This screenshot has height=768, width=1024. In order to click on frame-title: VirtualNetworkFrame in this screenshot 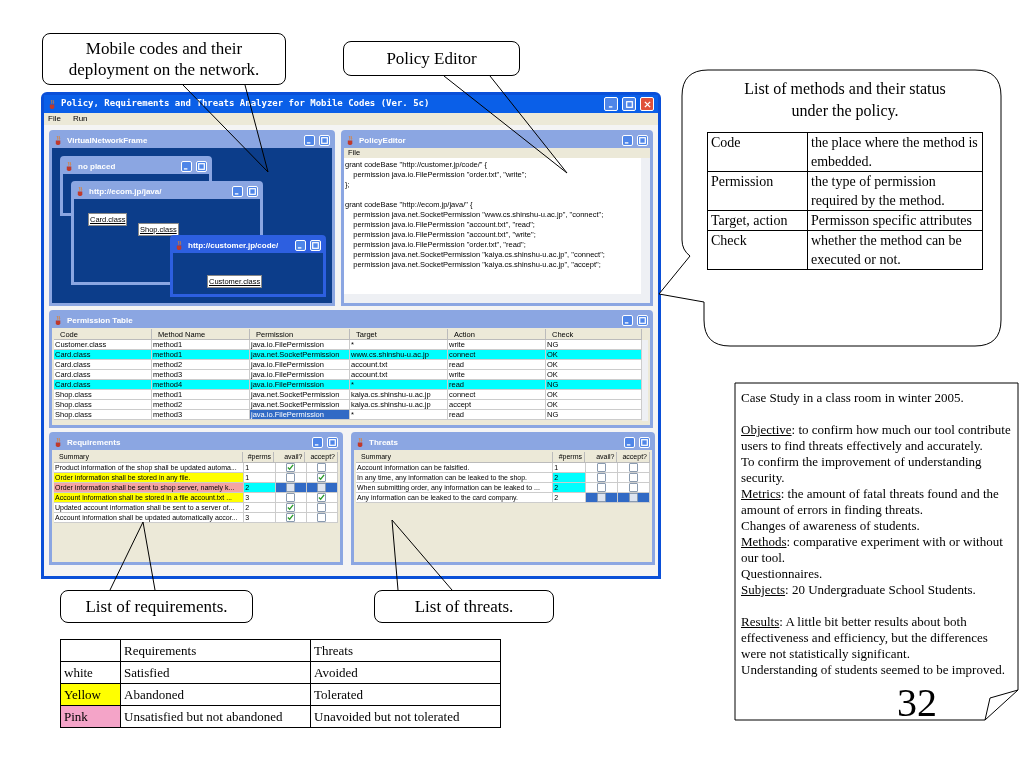, I will do `click(108, 140)`.